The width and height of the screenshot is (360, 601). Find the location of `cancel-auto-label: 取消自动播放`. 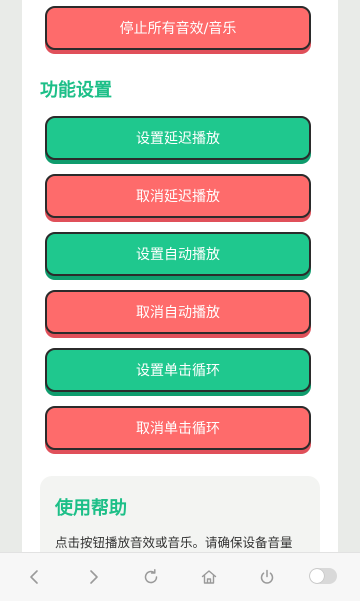

cancel-auto-label: 取消自动播放 is located at coordinates (178, 313).